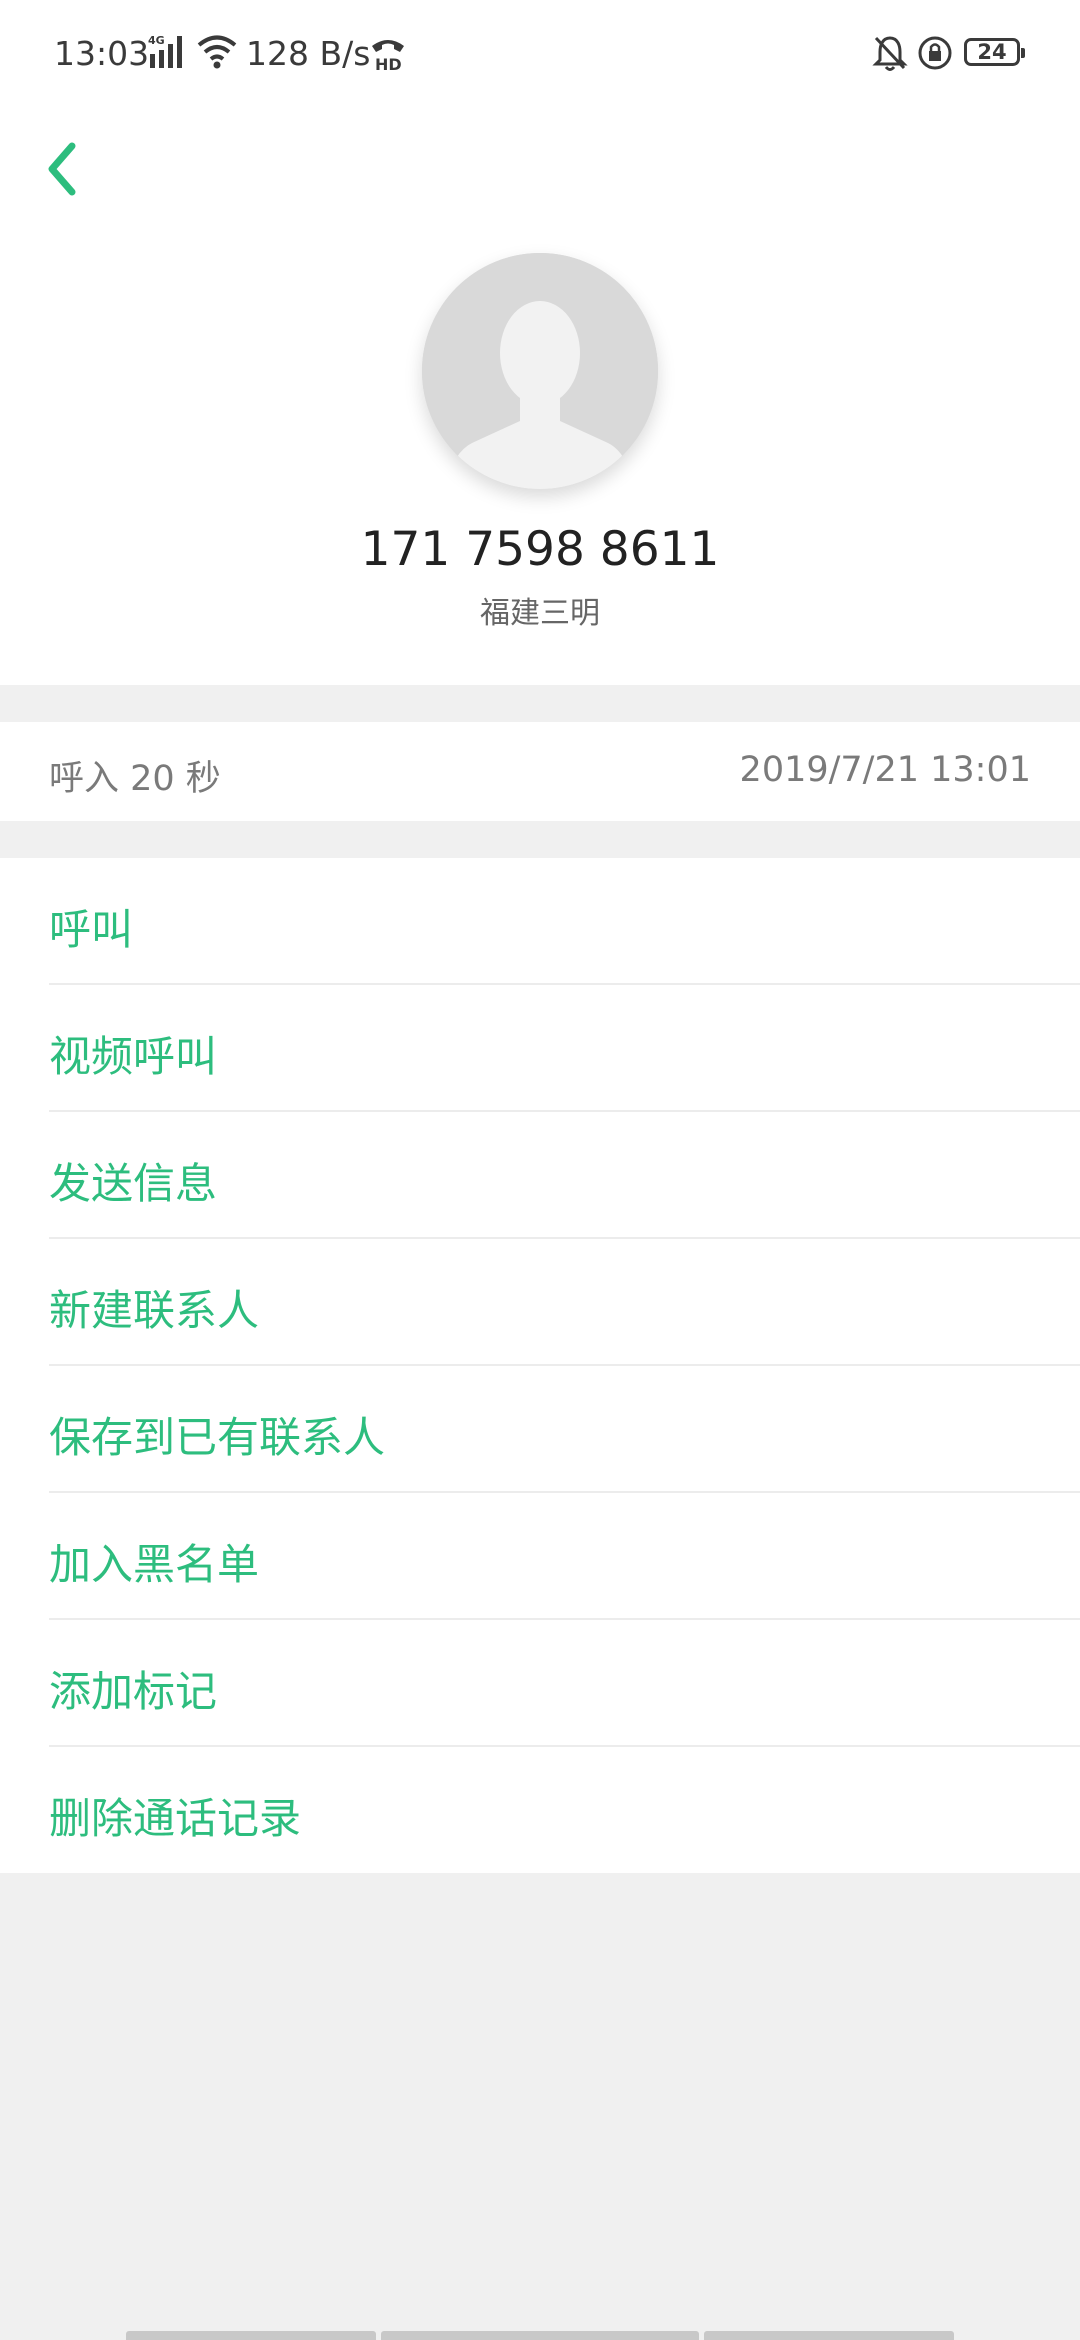 The image size is (1080, 2340). What do you see at coordinates (885, 770) in the screenshot?
I see `call-datetime: 2019/7/21 13:01` at bounding box center [885, 770].